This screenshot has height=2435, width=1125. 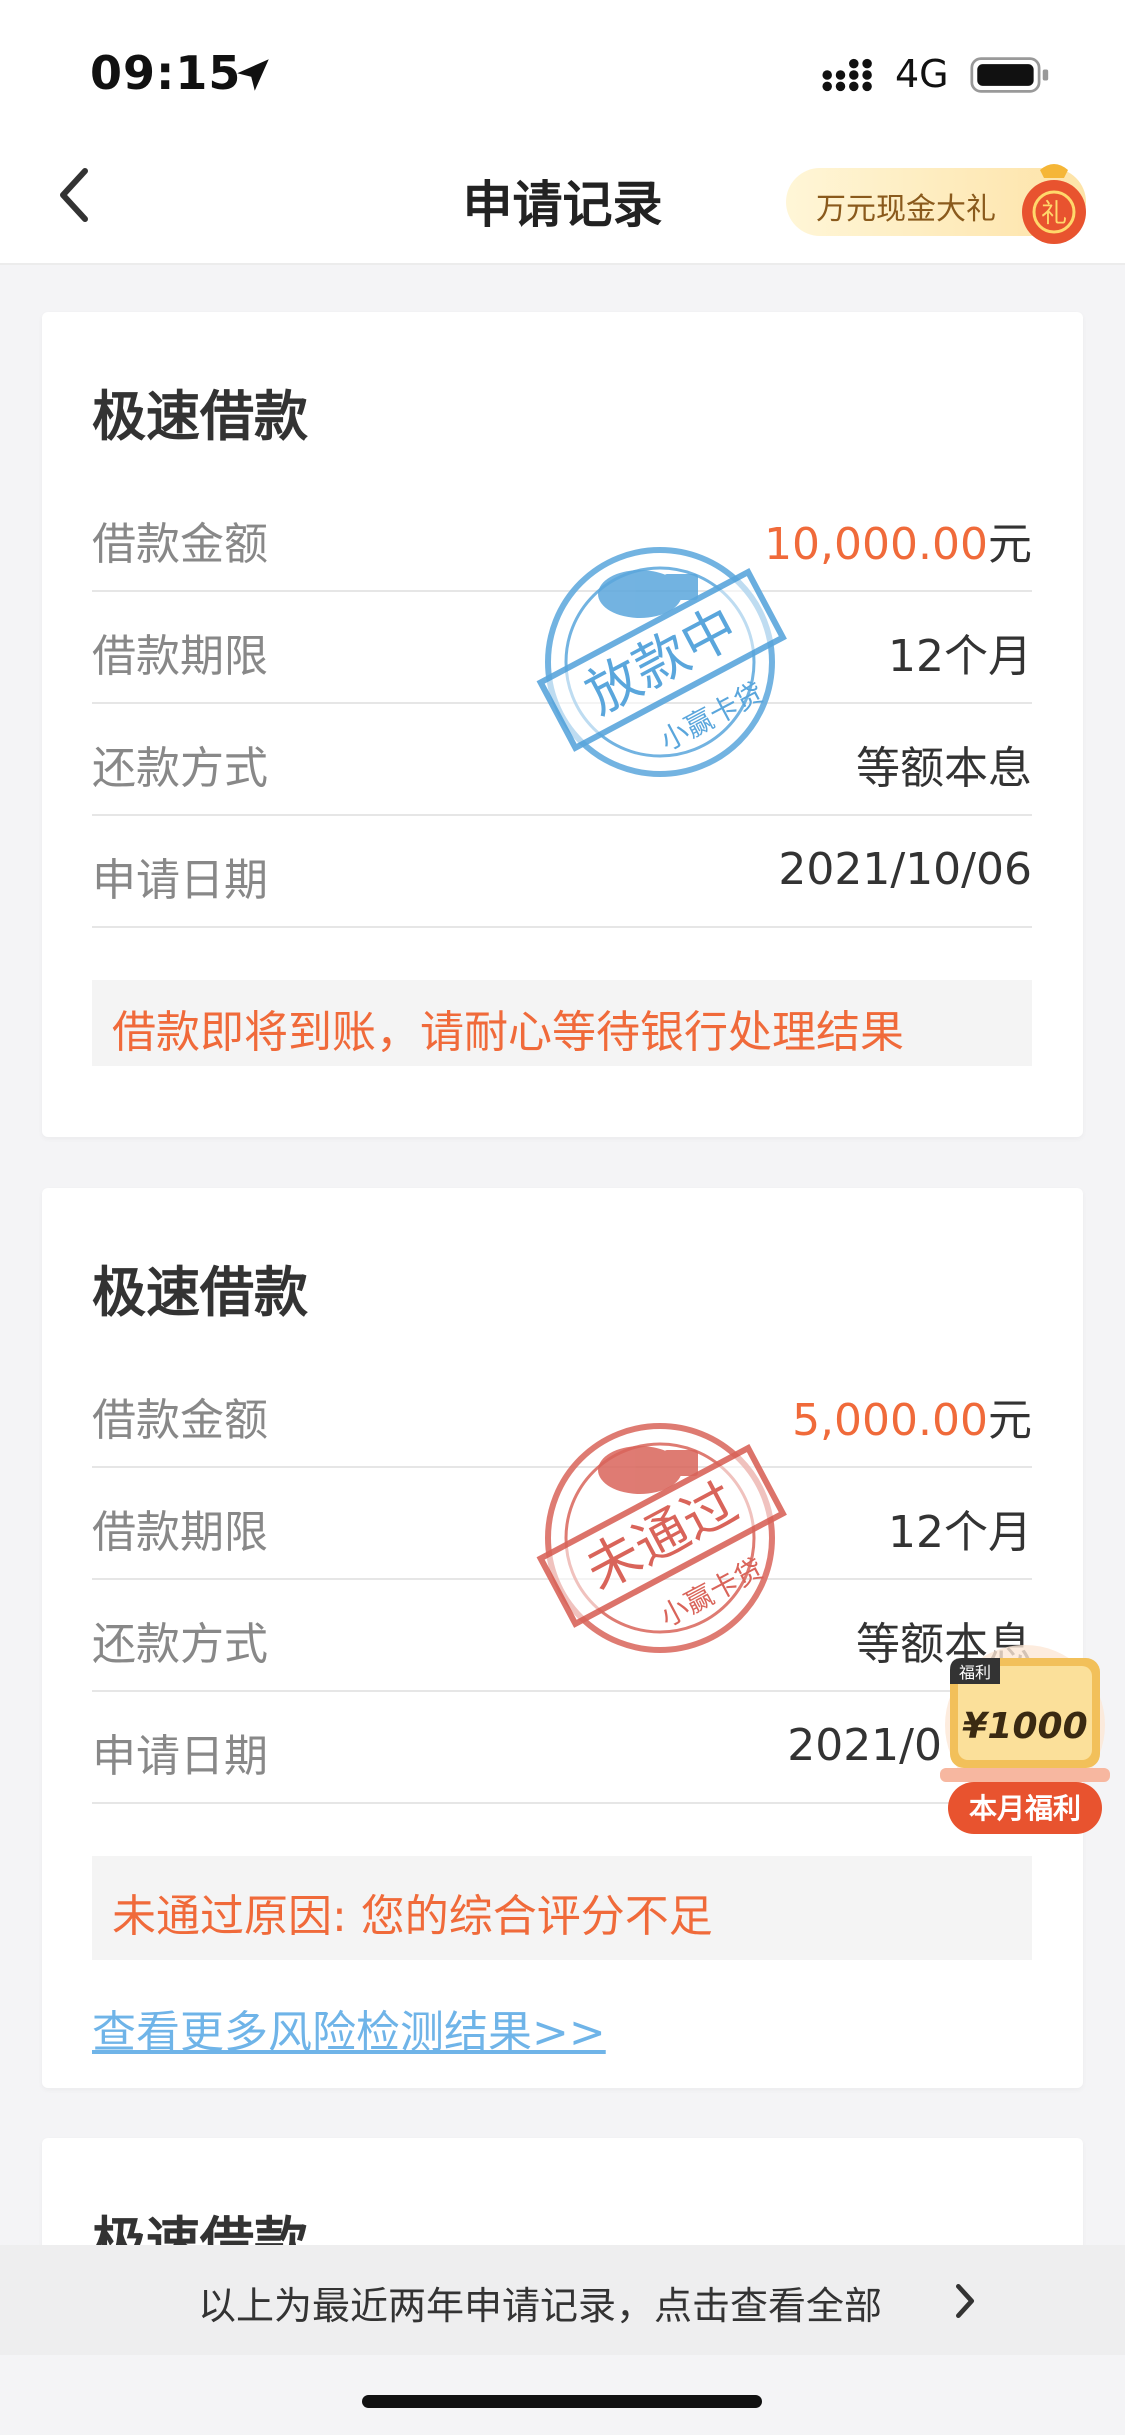 What do you see at coordinates (253, 75) in the screenshot?
I see `location-arrow-icon` at bounding box center [253, 75].